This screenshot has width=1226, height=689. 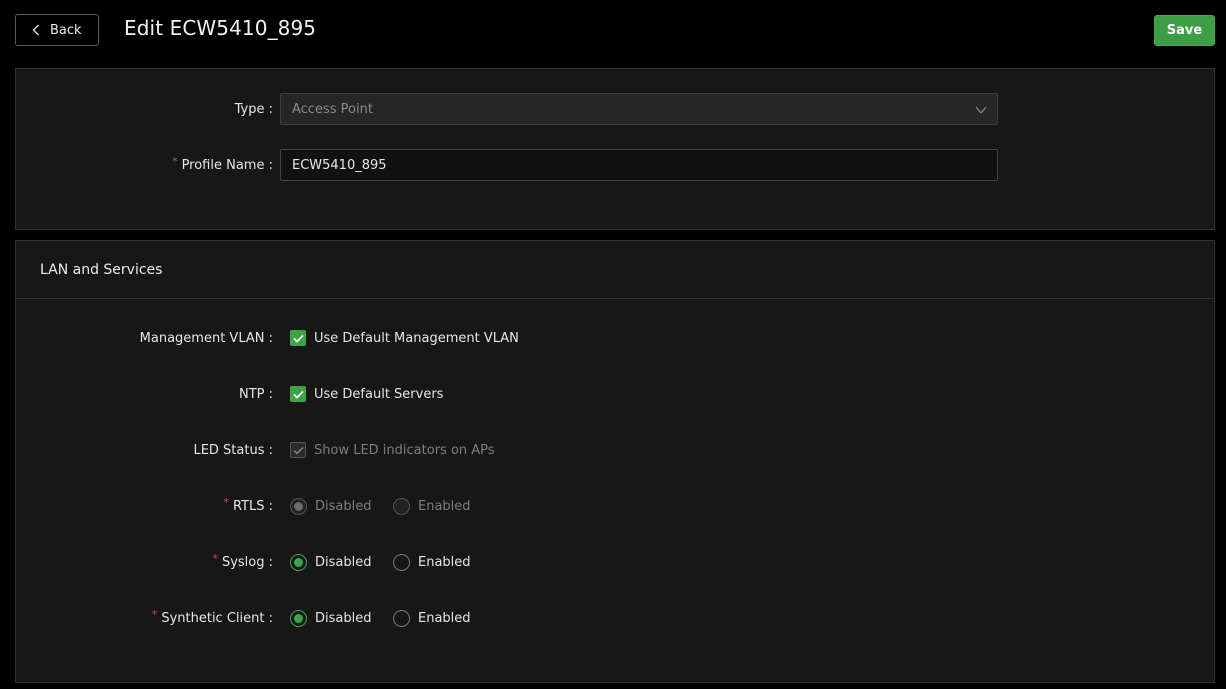 I want to click on ntp-checkbox: Use Default Servers, so click(x=366, y=394).